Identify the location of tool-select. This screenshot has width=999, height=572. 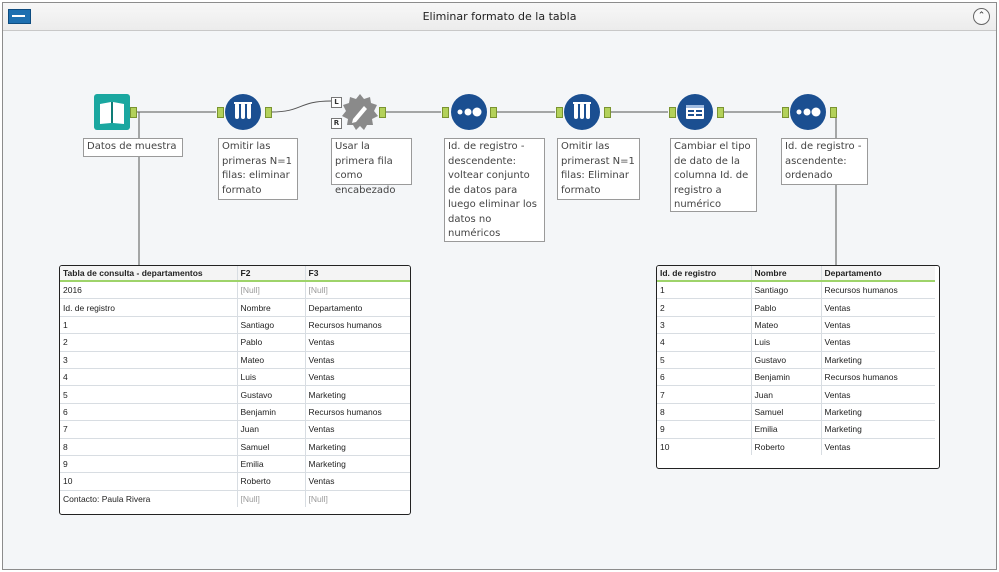
(695, 112).